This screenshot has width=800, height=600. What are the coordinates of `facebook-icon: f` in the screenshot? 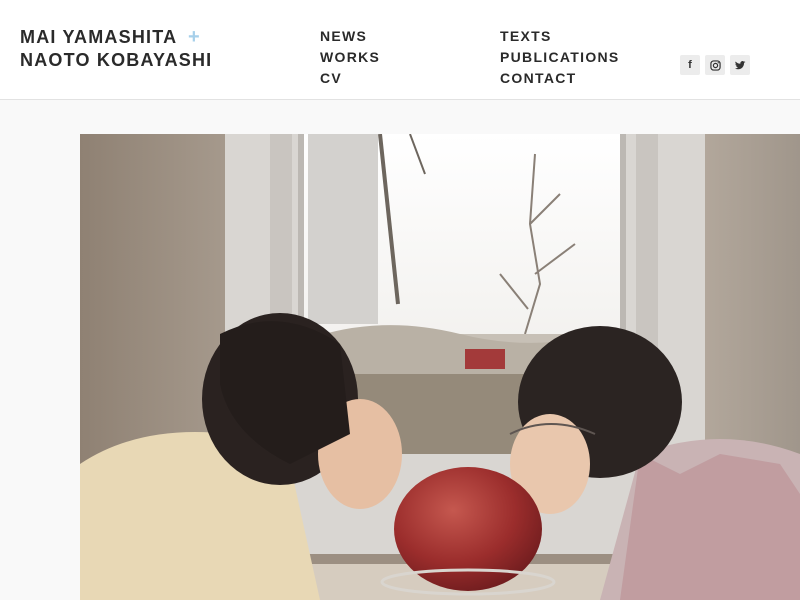 It's located at (690, 65).